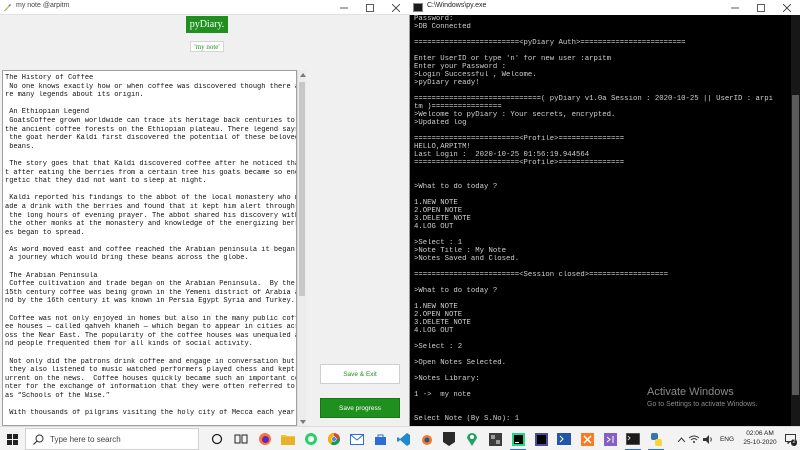 The width and height of the screenshot is (800, 450). I want to click on cortana-icon, so click(217, 439).